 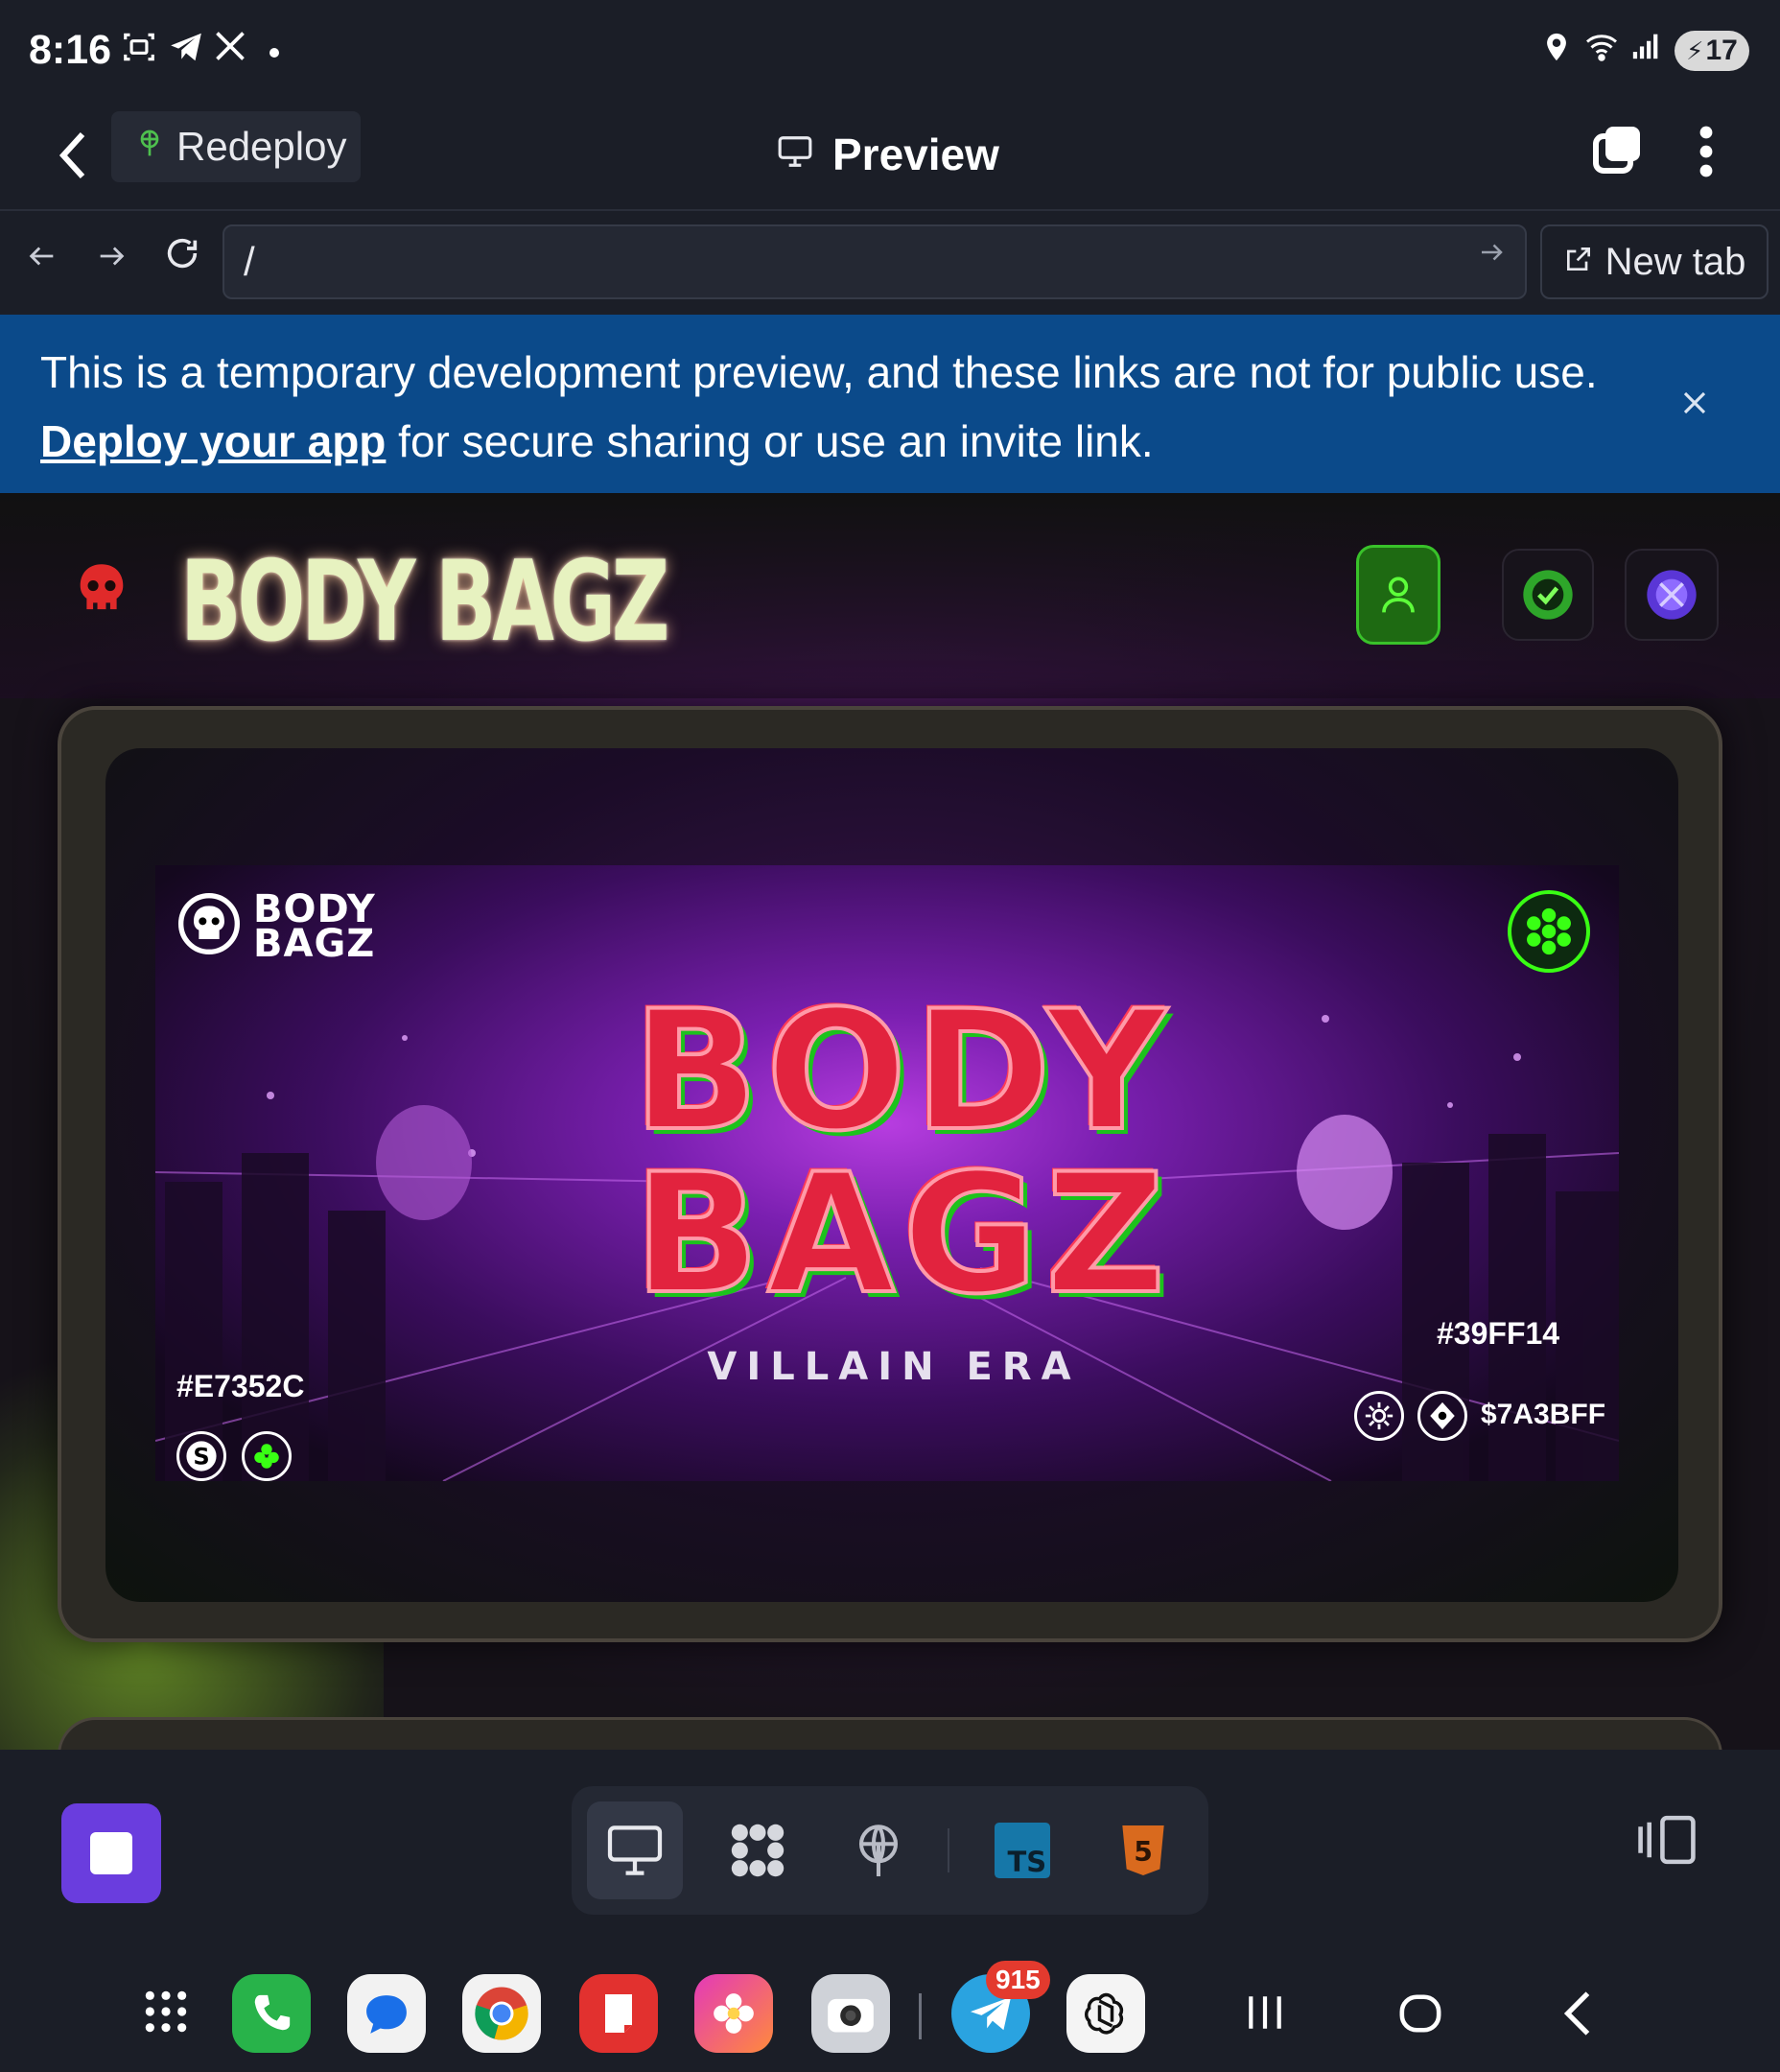 I want to click on recent-apps-icon, so click(x=1265, y=2014).